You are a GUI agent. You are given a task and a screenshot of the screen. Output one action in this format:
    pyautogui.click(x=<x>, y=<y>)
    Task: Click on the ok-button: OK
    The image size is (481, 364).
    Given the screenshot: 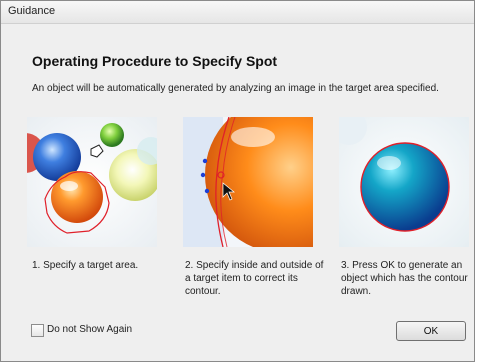 What is the action you would take?
    pyautogui.click(x=431, y=331)
    